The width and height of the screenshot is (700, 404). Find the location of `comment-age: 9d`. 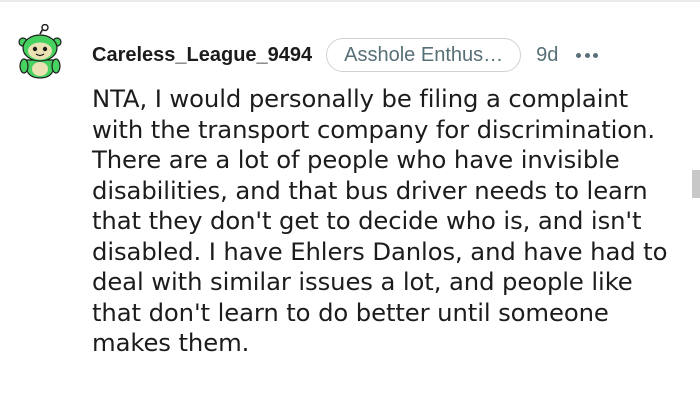

comment-age: 9d is located at coordinates (547, 54).